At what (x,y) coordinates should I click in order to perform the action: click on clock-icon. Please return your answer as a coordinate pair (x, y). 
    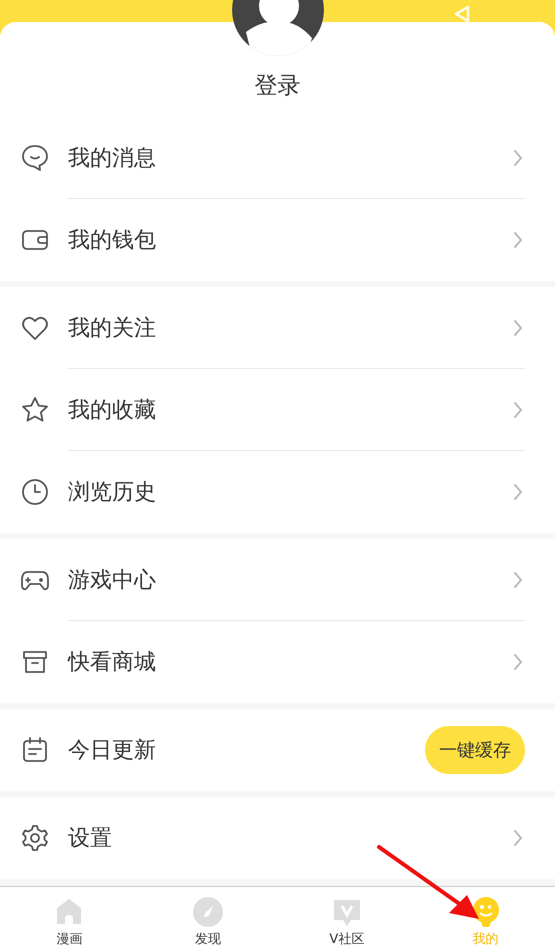
    Looking at the image, I should click on (35, 492).